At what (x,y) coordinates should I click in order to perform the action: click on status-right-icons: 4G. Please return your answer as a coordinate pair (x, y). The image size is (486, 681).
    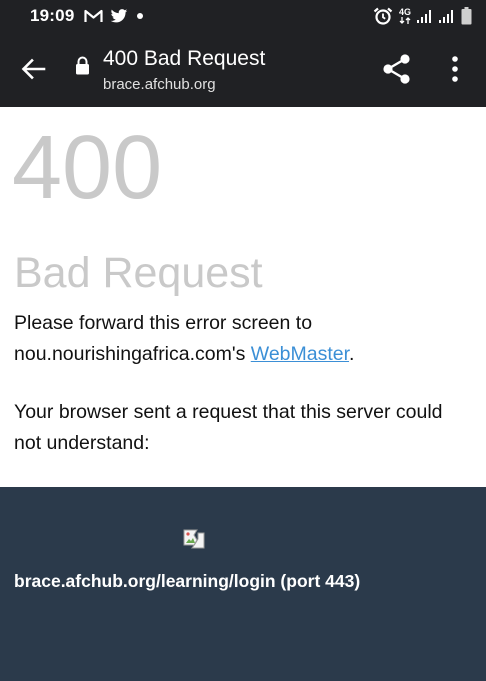
    Looking at the image, I should click on (422, 16).